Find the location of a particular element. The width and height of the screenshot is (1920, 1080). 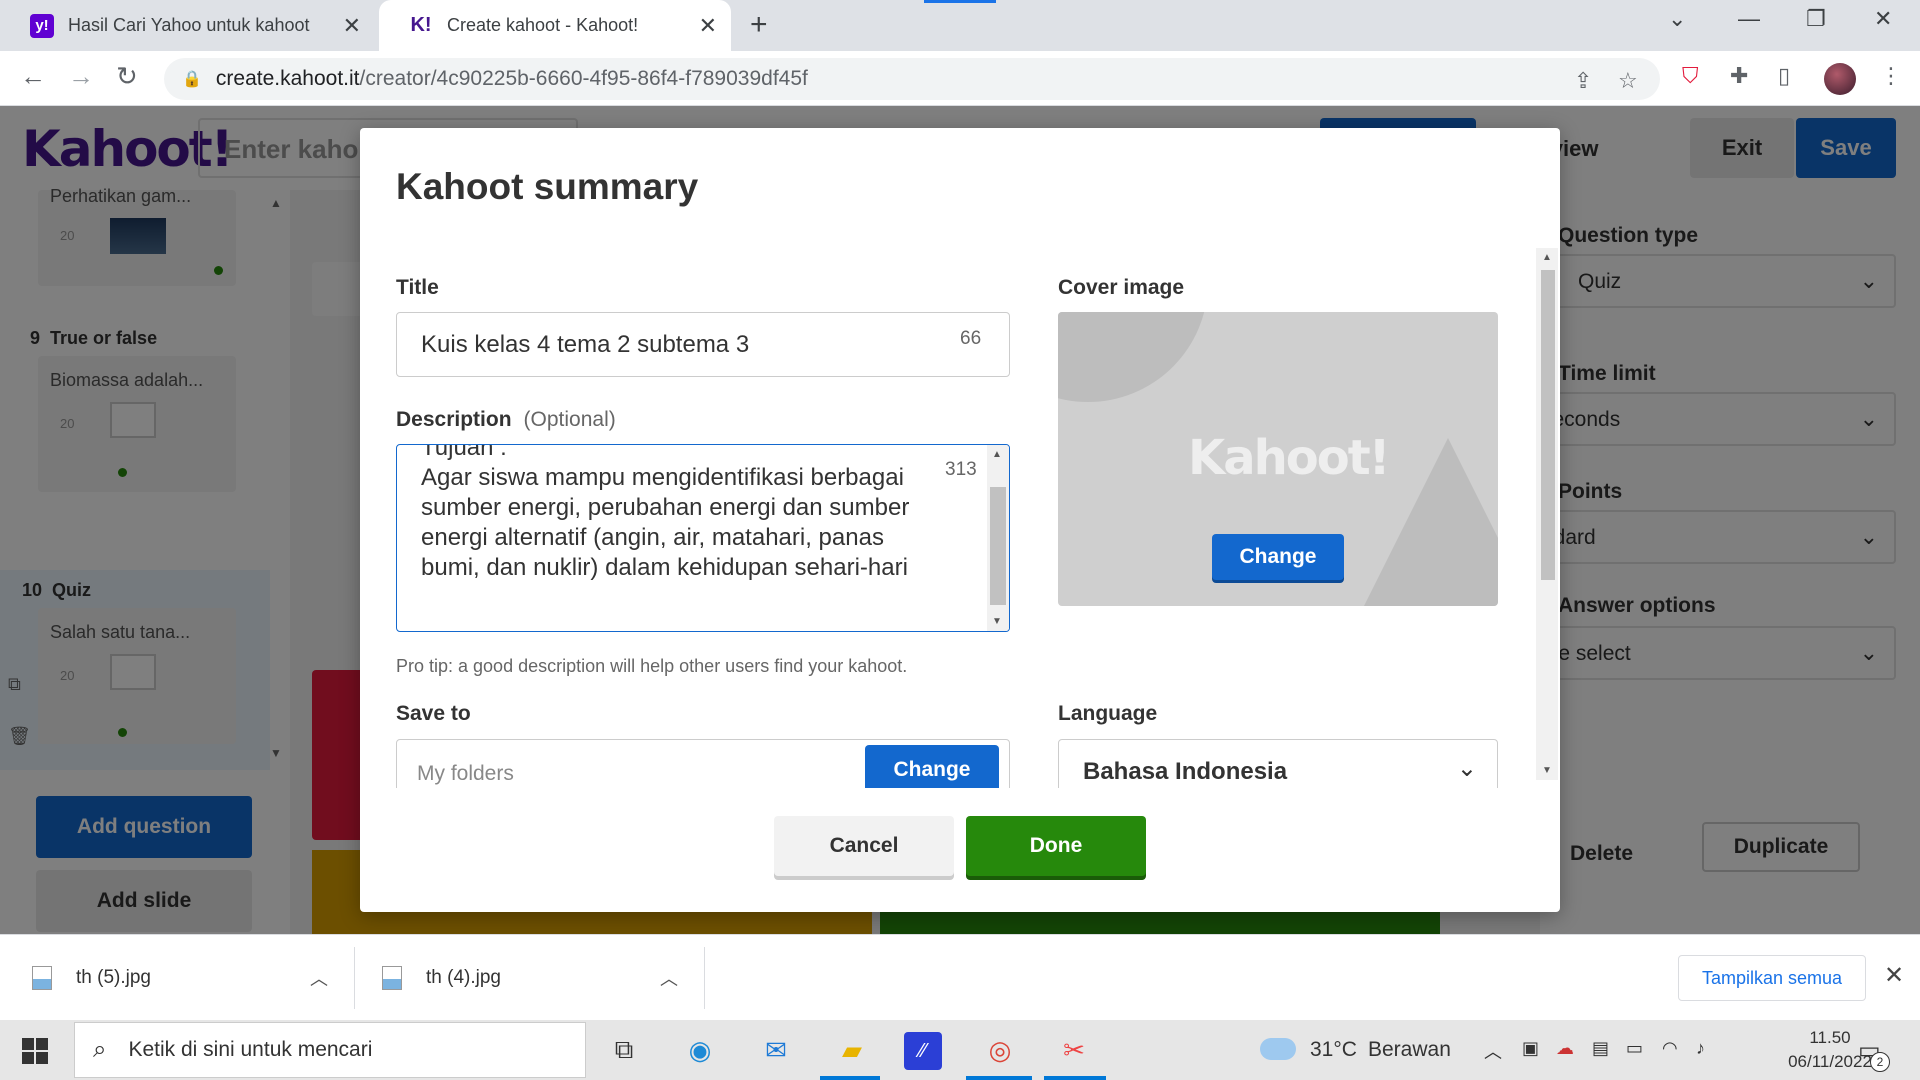

optional-tag: (Optional) is located at coordinates (569, 419).